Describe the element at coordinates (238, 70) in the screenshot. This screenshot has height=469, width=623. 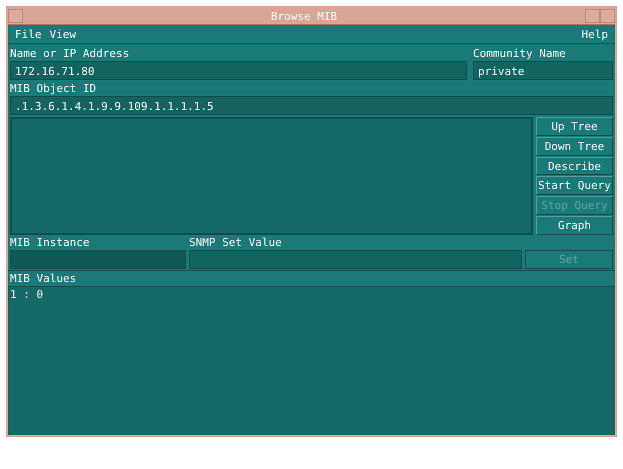
I see `address-field: 172.16.71.80` at that location.